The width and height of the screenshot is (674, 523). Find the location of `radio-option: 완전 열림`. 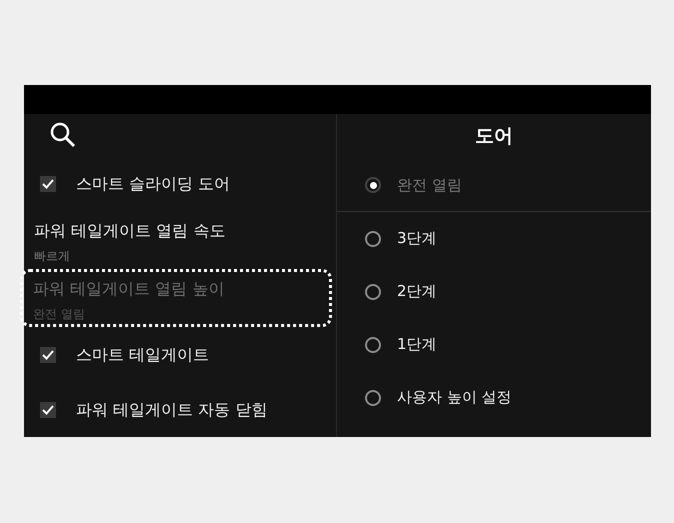

radio-option: 완전 열림 is located at coordinates (494, 185).